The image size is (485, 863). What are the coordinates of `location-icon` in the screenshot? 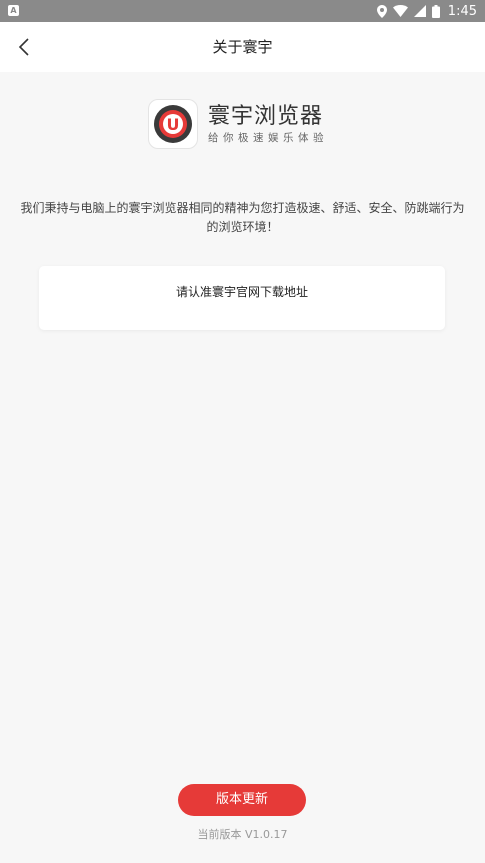 It's located at (381, 11).